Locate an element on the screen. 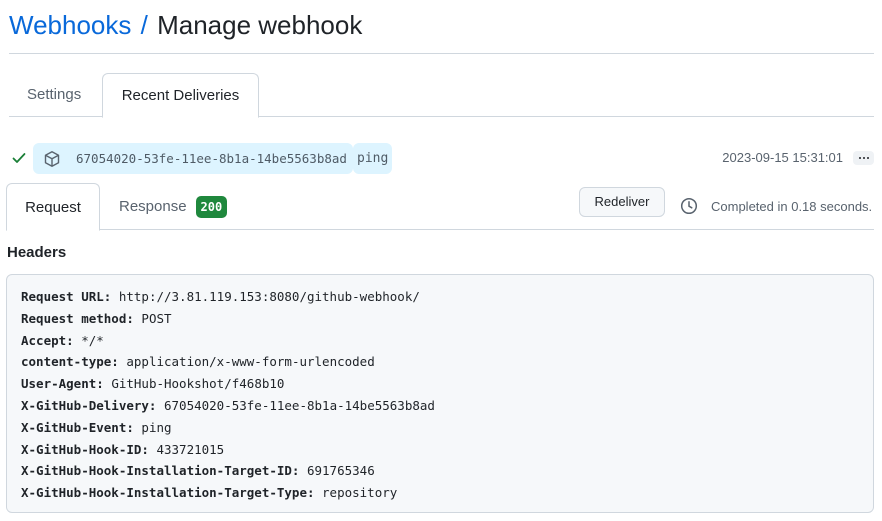  package-icon is located at coordinates (52, 158).